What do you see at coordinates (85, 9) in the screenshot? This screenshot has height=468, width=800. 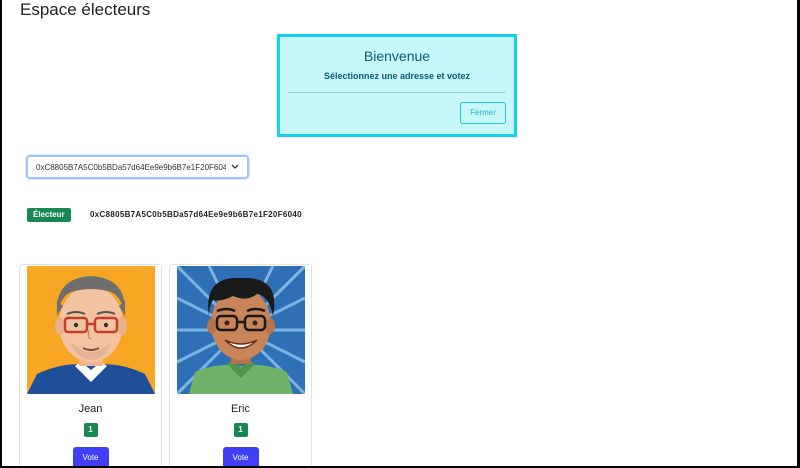 I see `page-title: Espace électeurs` at bounding box center [85, 9].